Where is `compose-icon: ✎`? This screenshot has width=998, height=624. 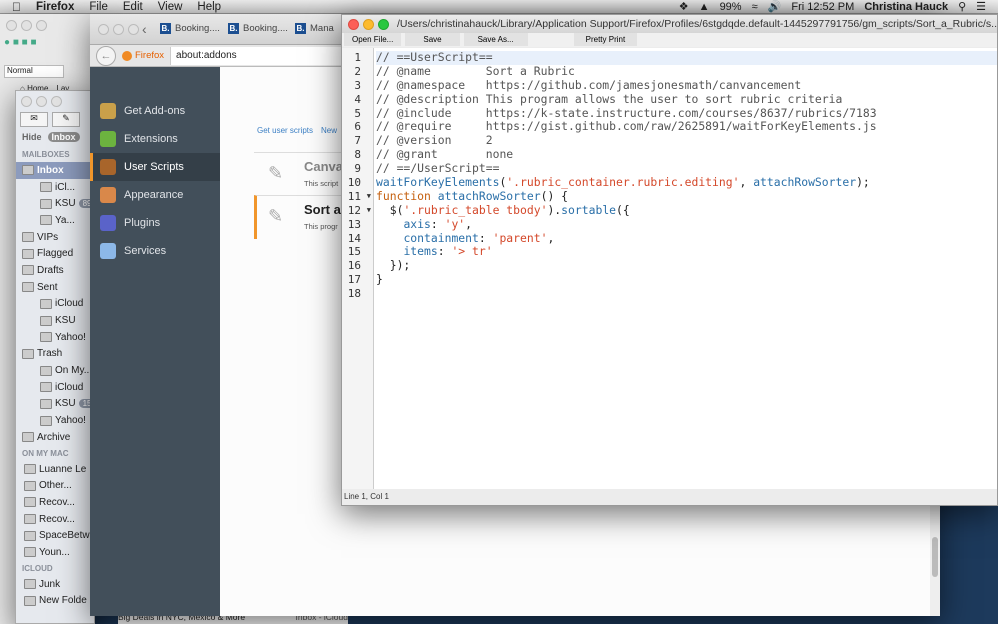
compose-icon: ✎ is located at coordinates (66, 119).